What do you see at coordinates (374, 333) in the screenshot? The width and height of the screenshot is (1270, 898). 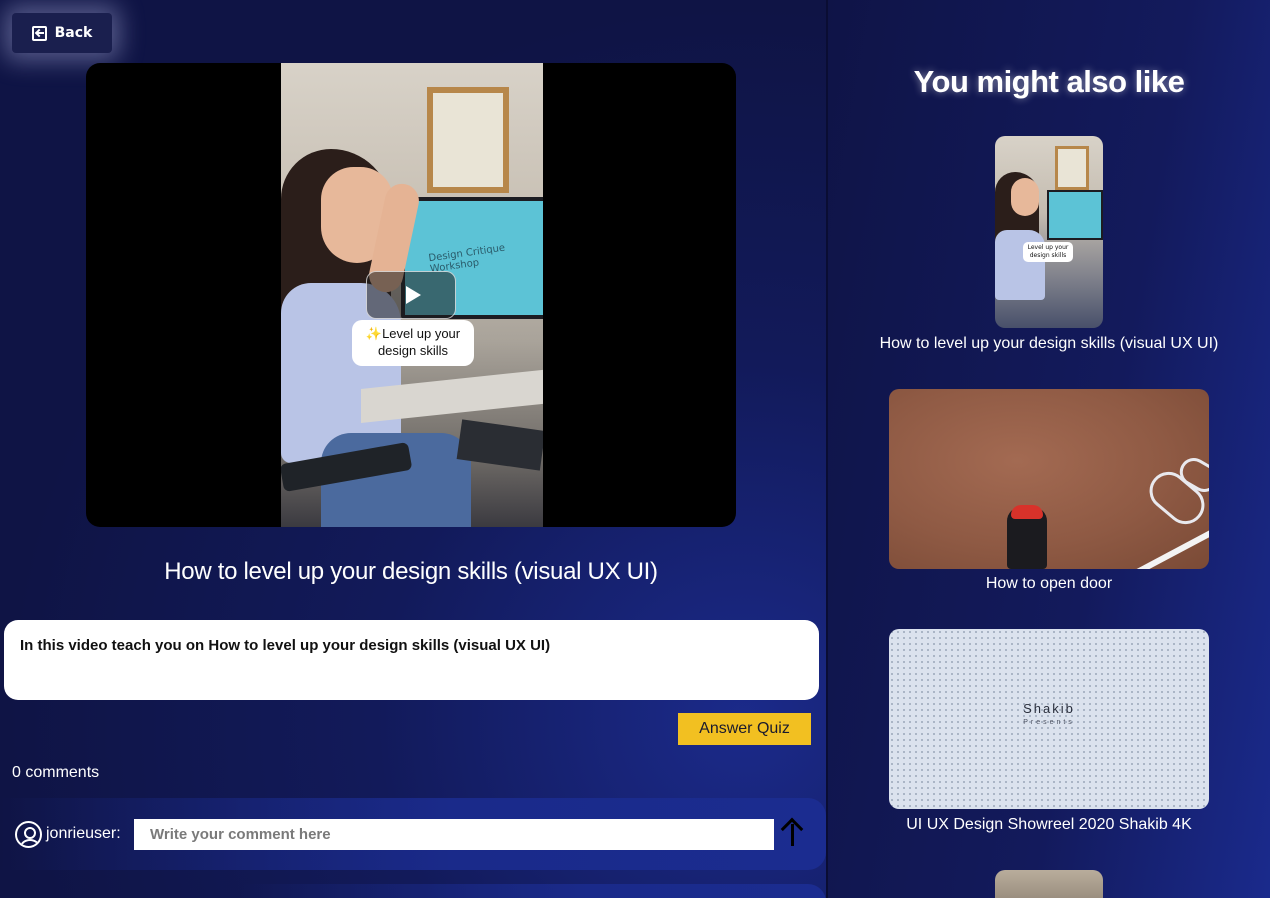 I see `sparkle-icon: ✨` at bounding box center [374, 333].